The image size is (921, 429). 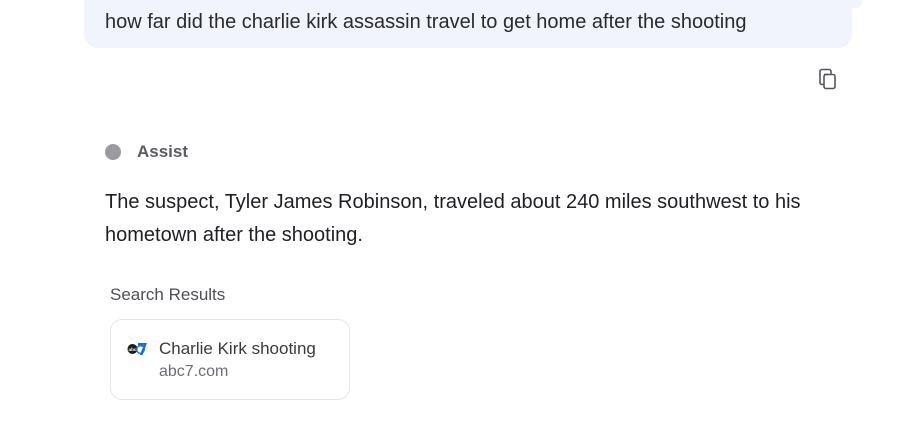 I want to click on copy-button, so click(x=827, y=79).